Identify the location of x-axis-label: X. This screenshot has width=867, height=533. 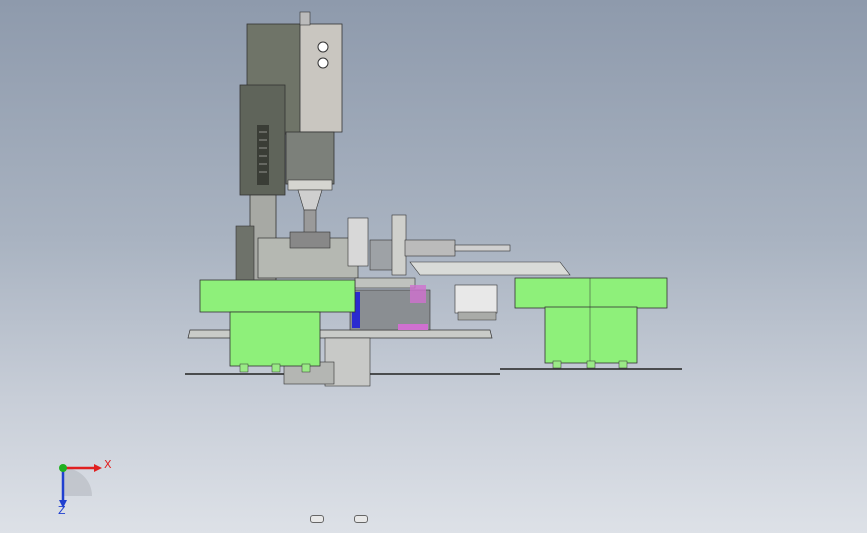
(108, 464).